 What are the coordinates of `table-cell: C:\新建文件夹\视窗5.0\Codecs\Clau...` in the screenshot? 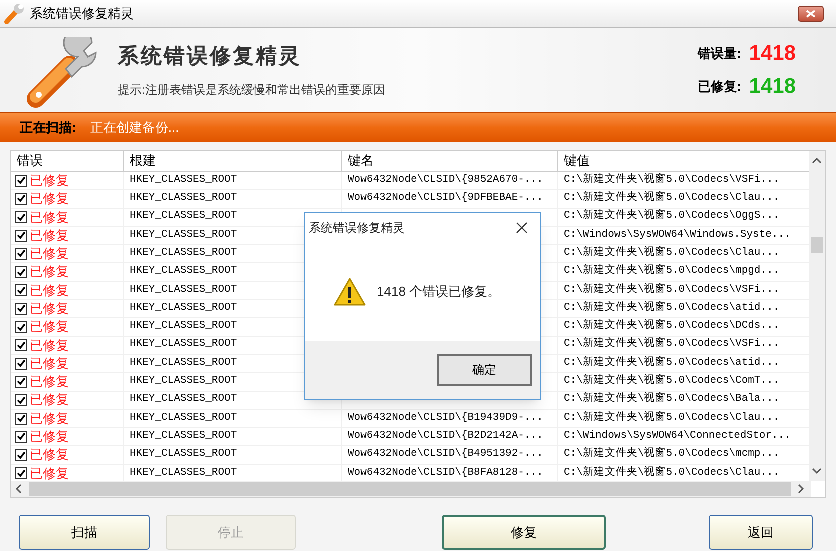 It's located at (672, 473).